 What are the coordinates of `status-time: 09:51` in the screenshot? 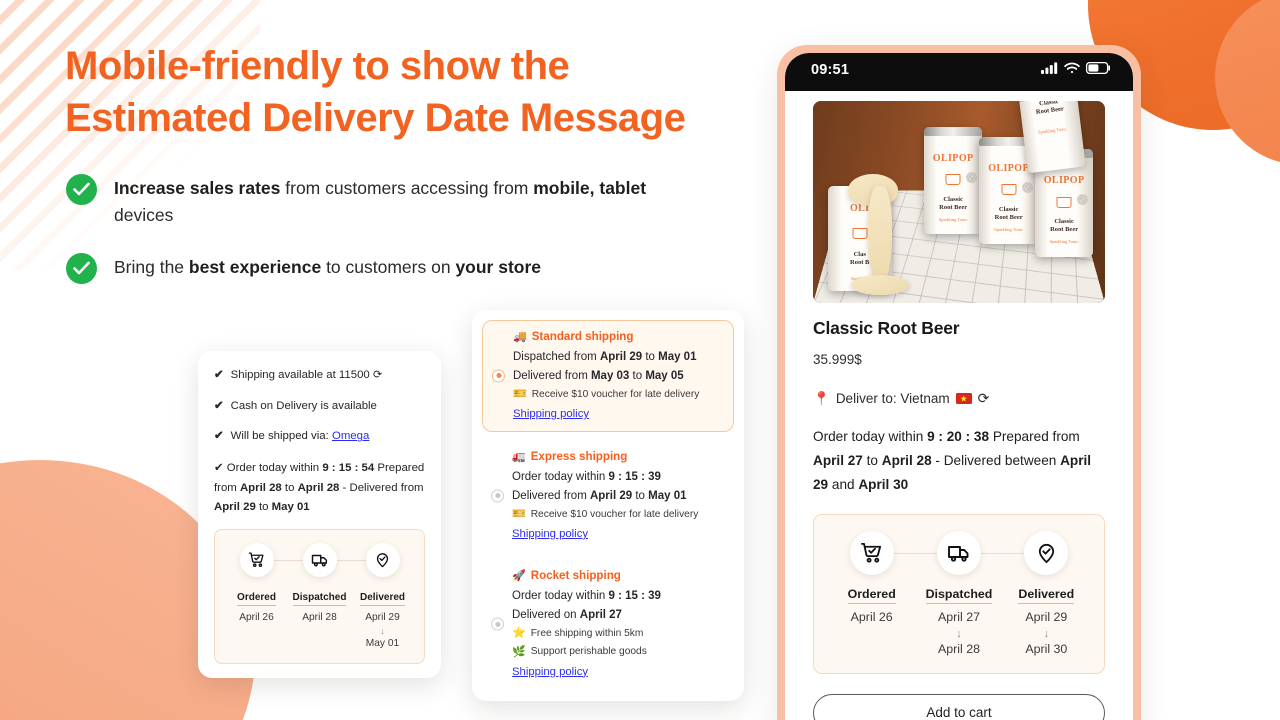 It's located at (830, 70).